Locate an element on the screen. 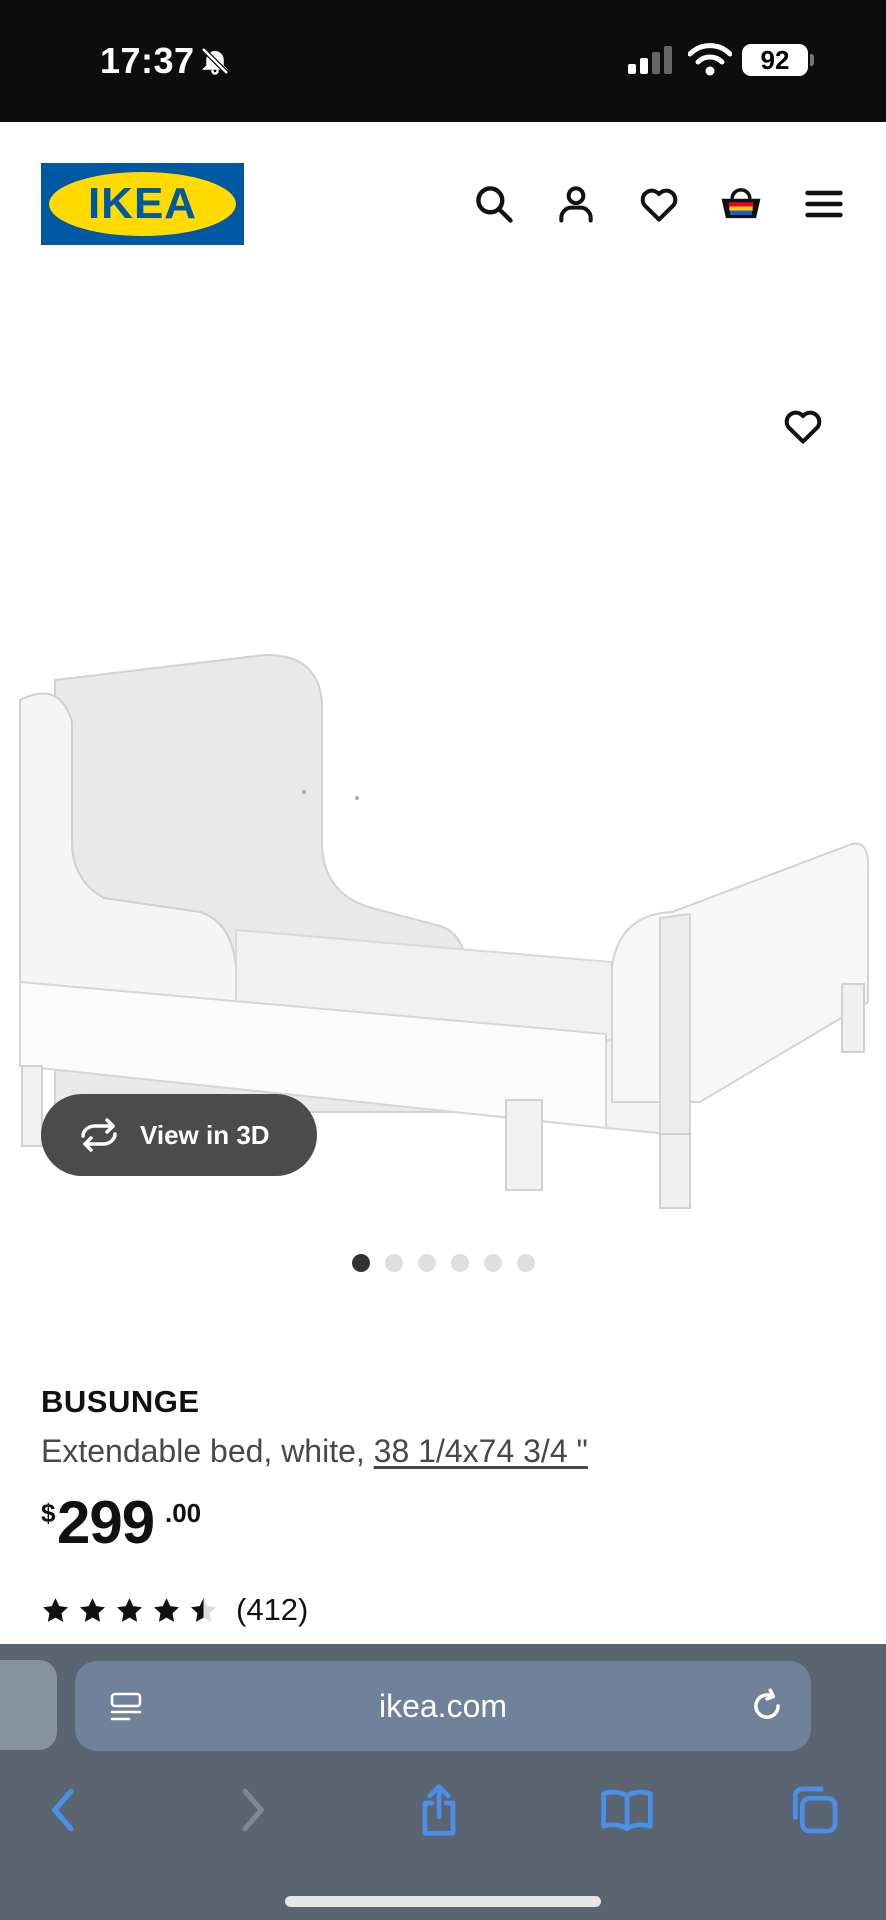 The width and height of the screenshot is (886, 1920). back-icon is located at coordinates (64, 1810).